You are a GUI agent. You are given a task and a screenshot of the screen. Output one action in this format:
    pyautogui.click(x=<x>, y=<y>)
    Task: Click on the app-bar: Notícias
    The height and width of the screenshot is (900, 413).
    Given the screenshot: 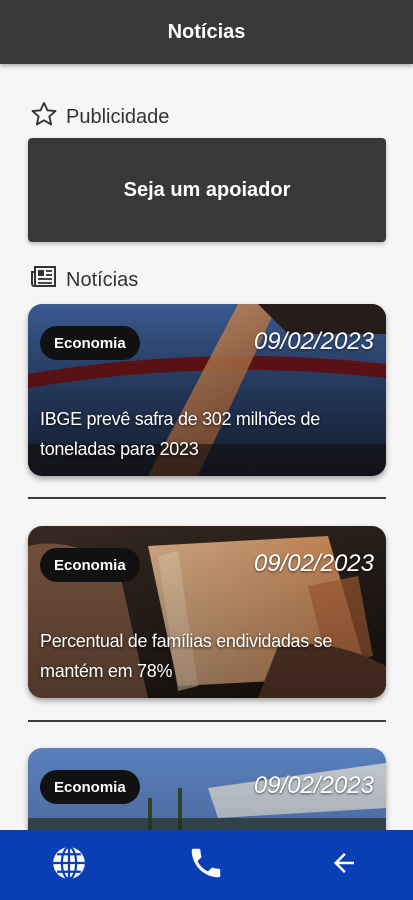 What is the action you would take?
    pyautogui.click(x=206, y=32)
    